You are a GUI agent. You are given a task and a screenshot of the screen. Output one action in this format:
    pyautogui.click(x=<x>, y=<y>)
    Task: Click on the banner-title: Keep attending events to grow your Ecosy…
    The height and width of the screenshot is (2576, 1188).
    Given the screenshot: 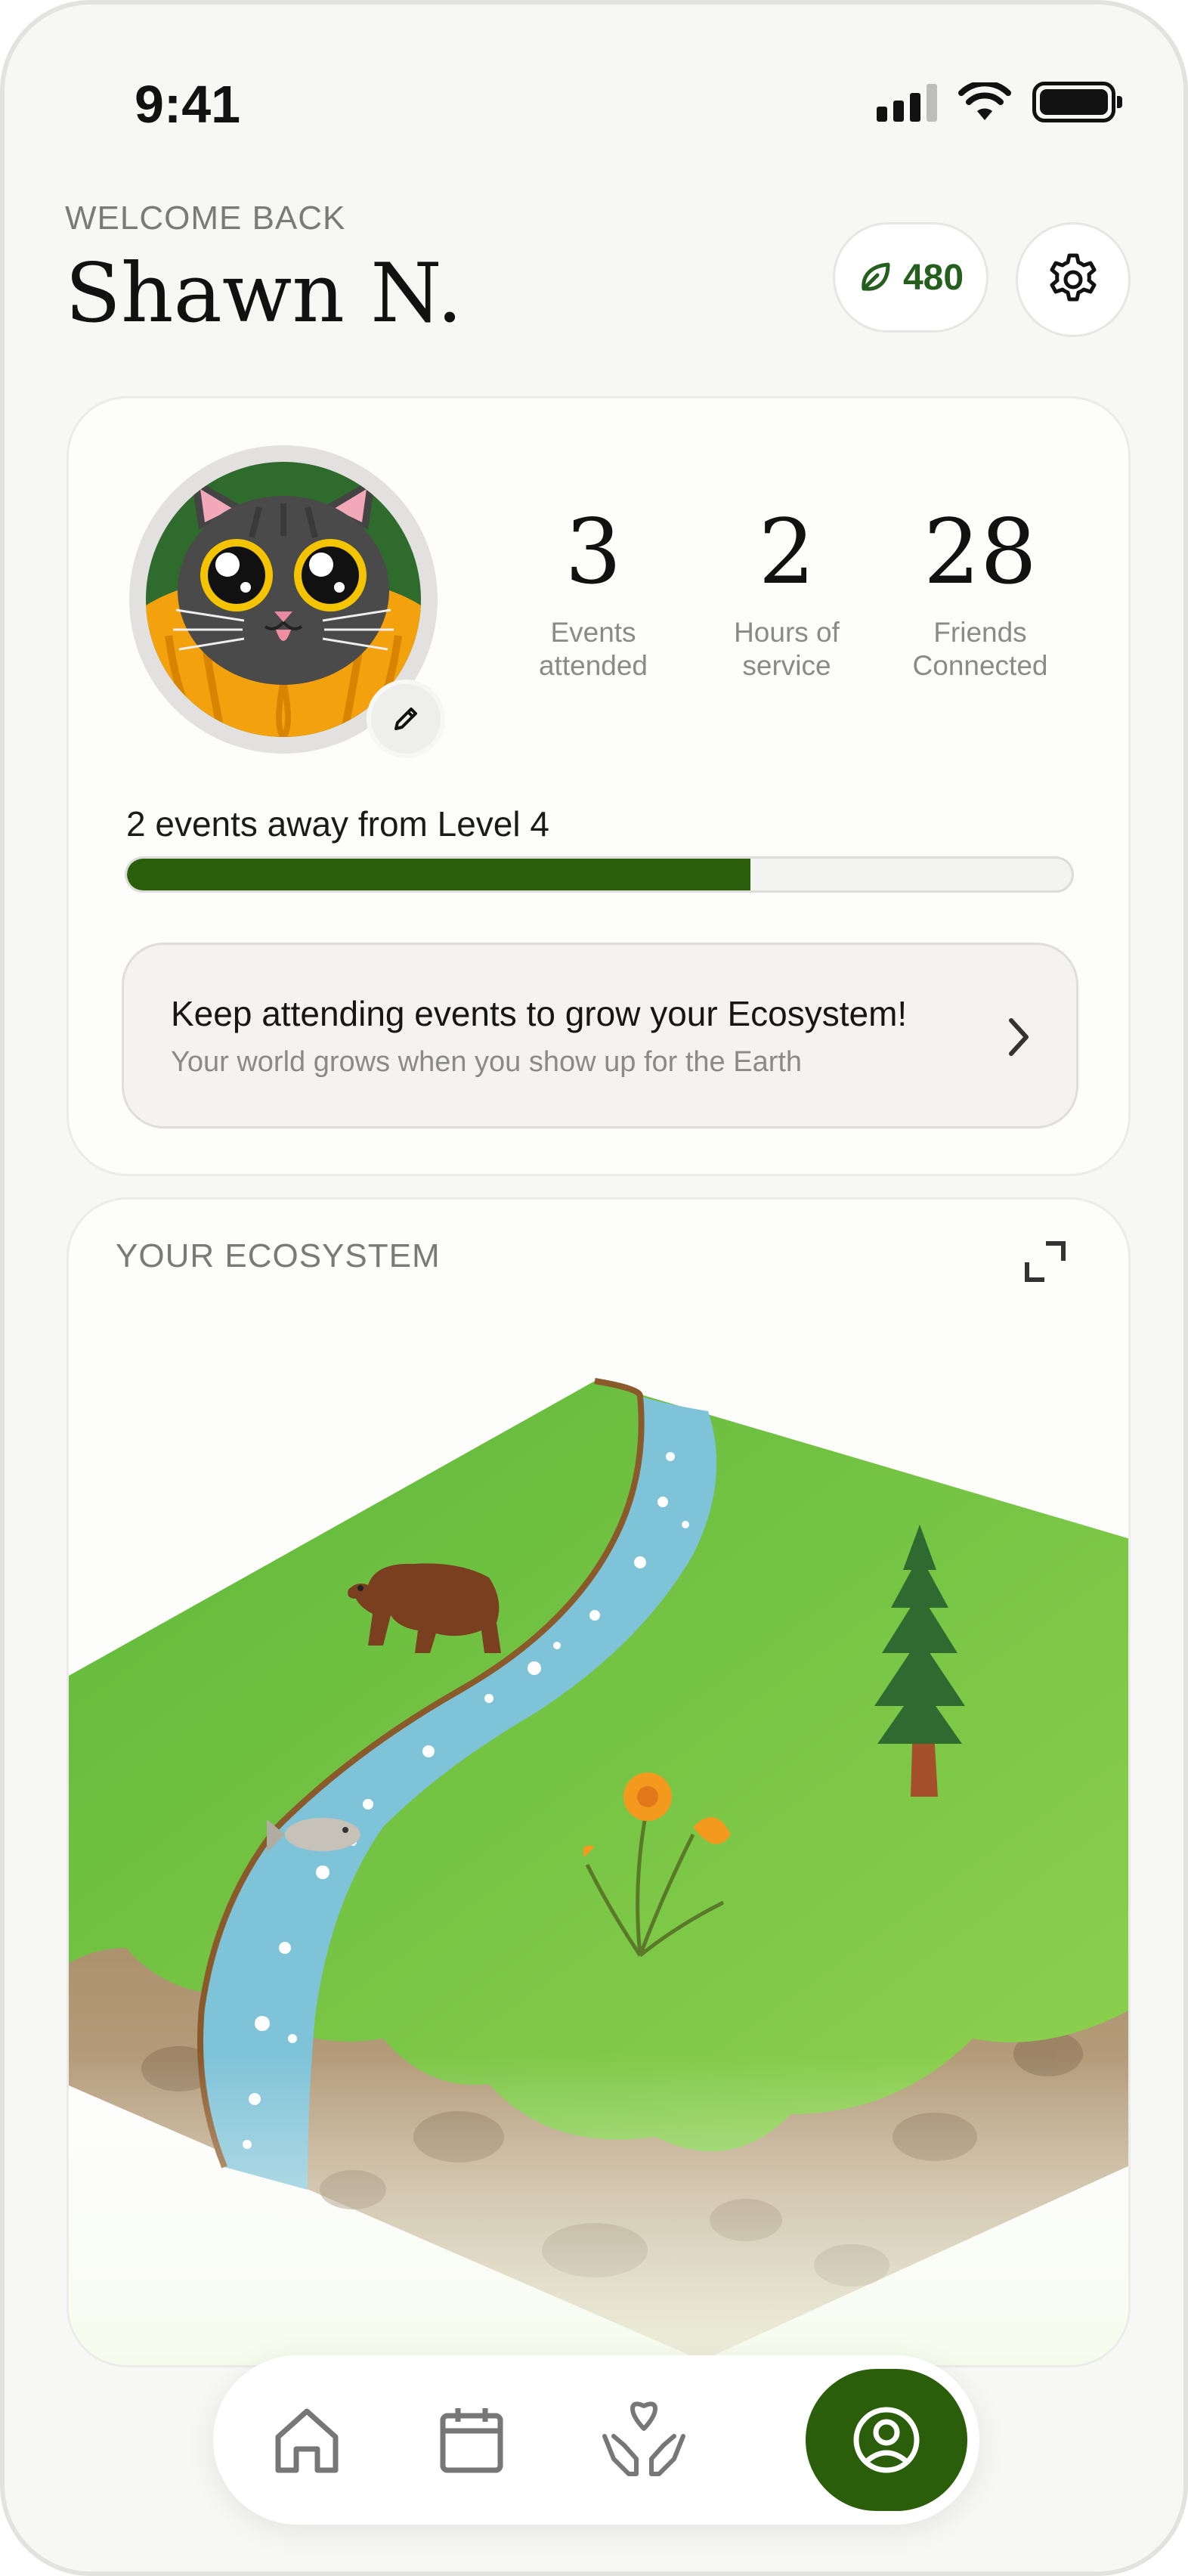 What is the action you would take?
    pyautogui.click(x=540, y=1013)
    